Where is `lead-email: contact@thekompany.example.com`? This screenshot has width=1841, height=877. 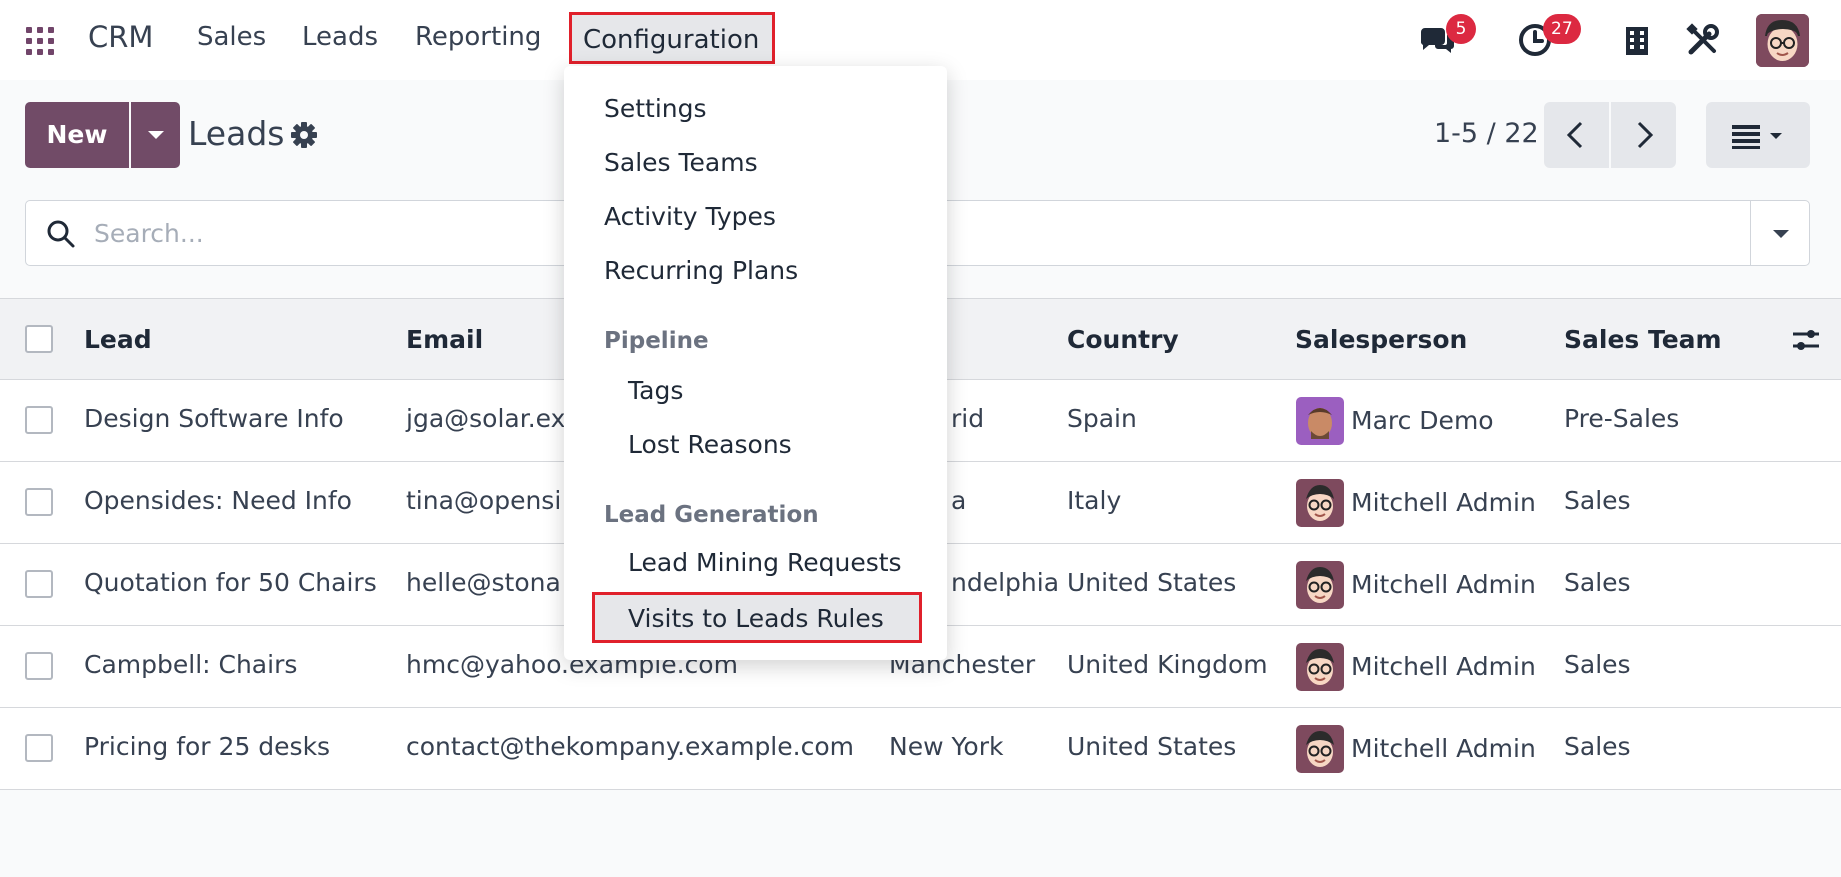
lead-email: contact@thekompany.example.com is located at coordinates (630, 746).